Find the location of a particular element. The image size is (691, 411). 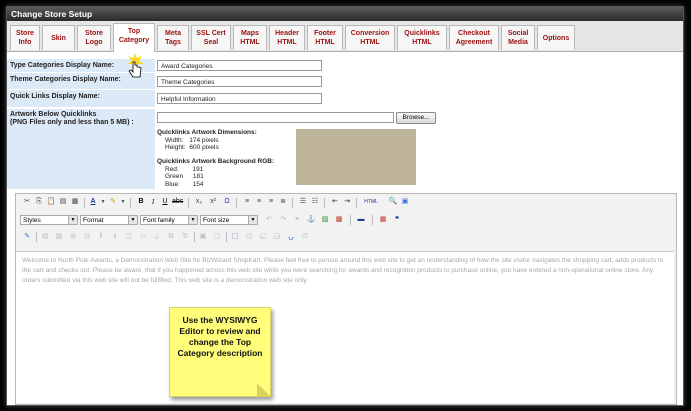

preview-icon: 🔍 is located at coordinates (393, 202).